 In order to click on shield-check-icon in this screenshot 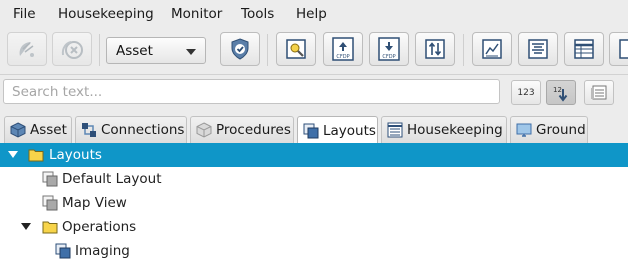, I will do `click(240, 49)`.